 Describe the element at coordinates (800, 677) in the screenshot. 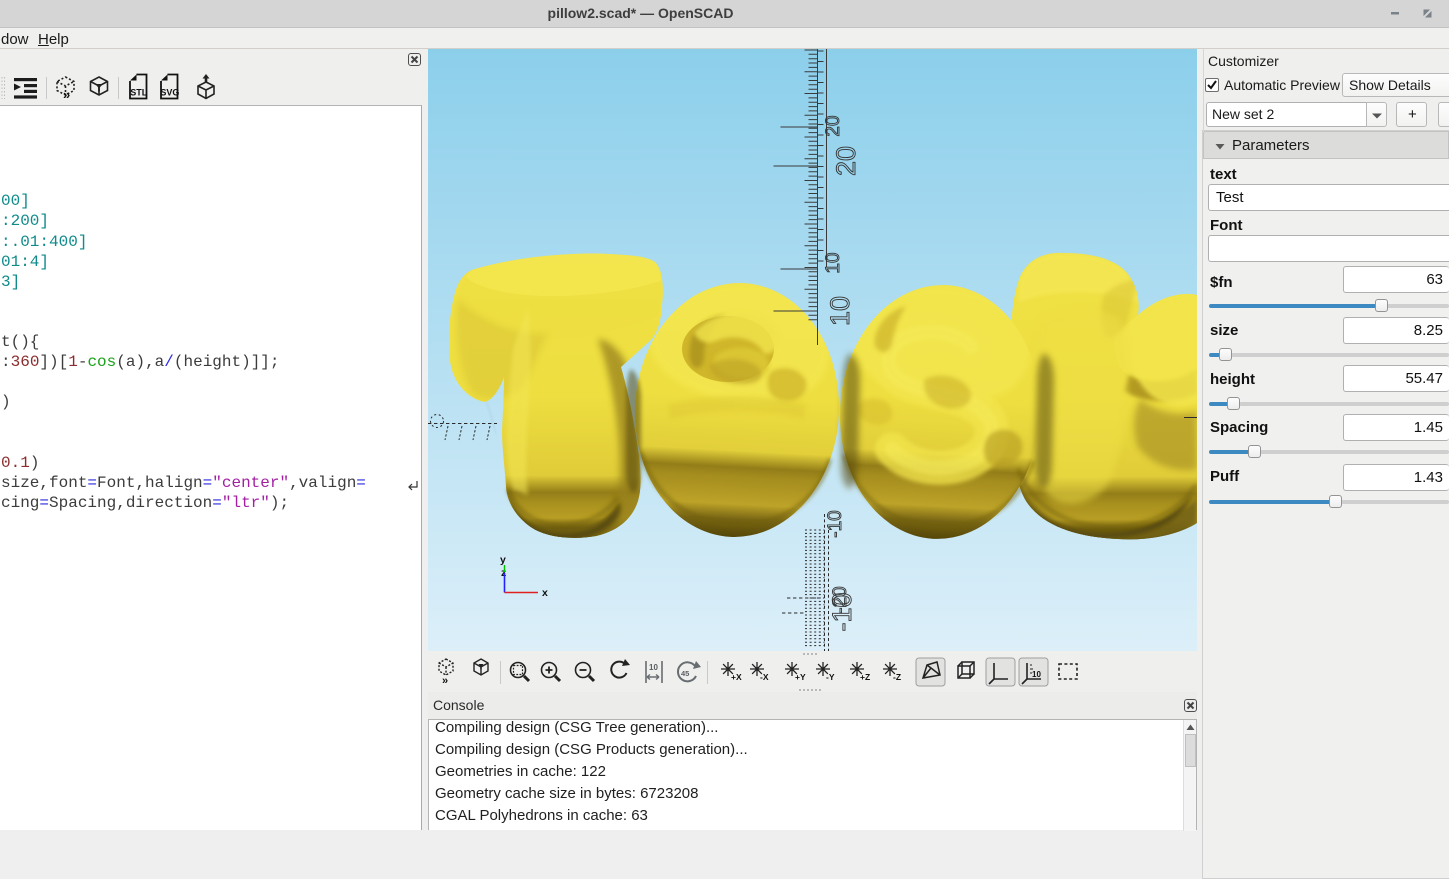

I see `svg-text: +Y` at that location.